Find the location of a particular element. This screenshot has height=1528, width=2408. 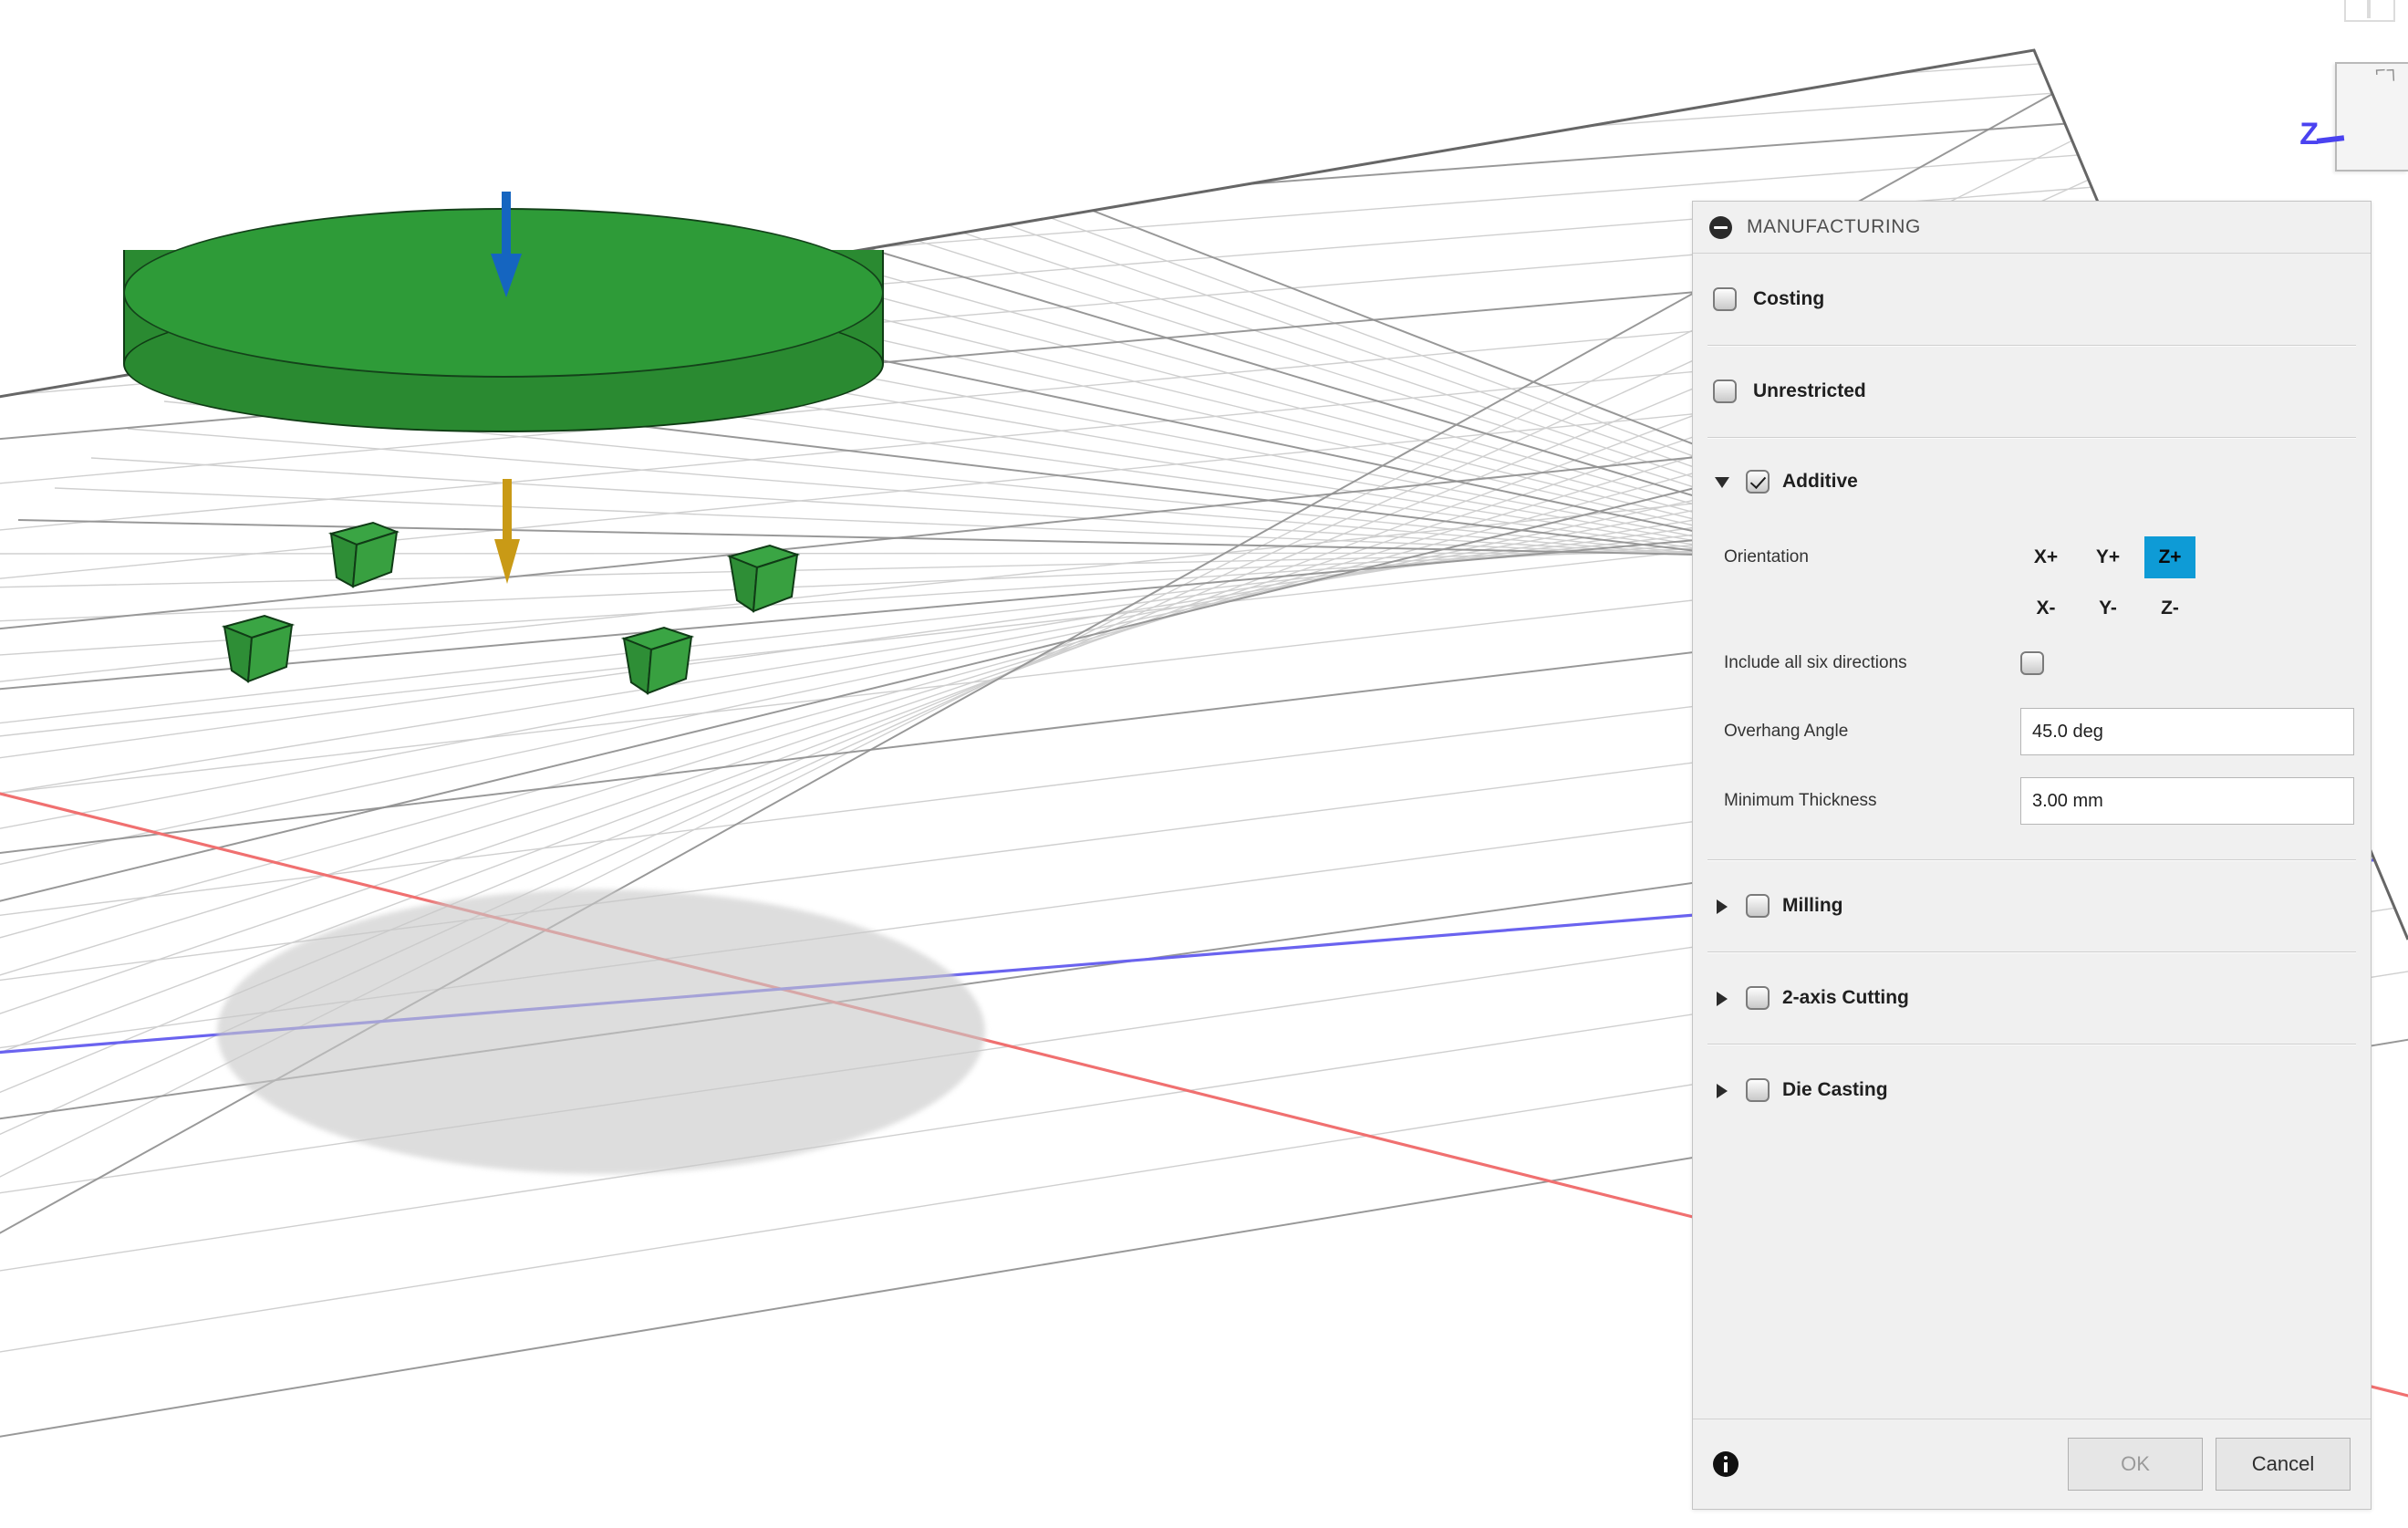

orientation-button-y-plus: Y+ is located at coordinates (2107, 557).